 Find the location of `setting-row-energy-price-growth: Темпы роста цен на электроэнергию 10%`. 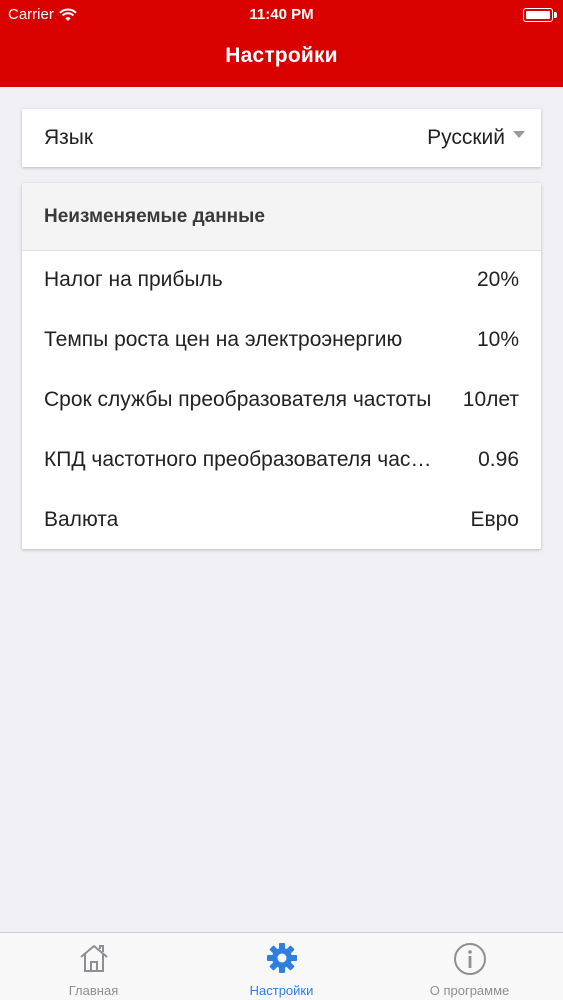

setting-row-energy-price-growth: Темпы роста цен на электроэнергию 10% is located at coordinates (281, 341).